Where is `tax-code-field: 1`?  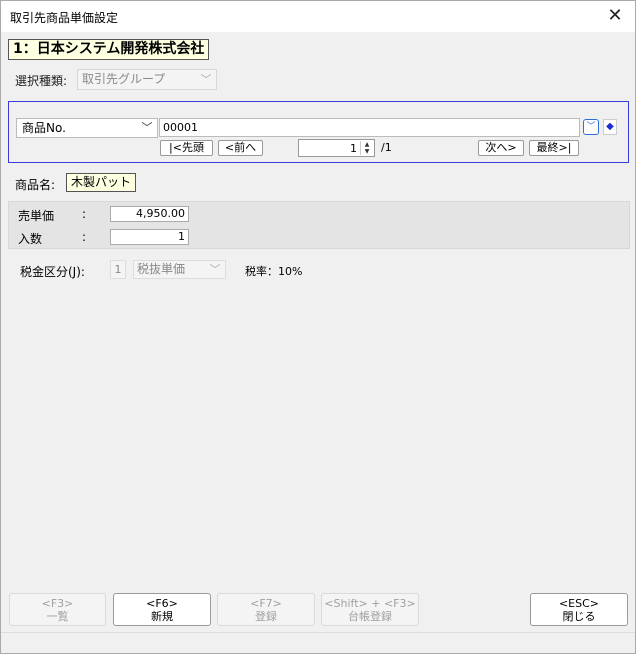 tax-code-field: 1 is located at coordinates (118, 269).